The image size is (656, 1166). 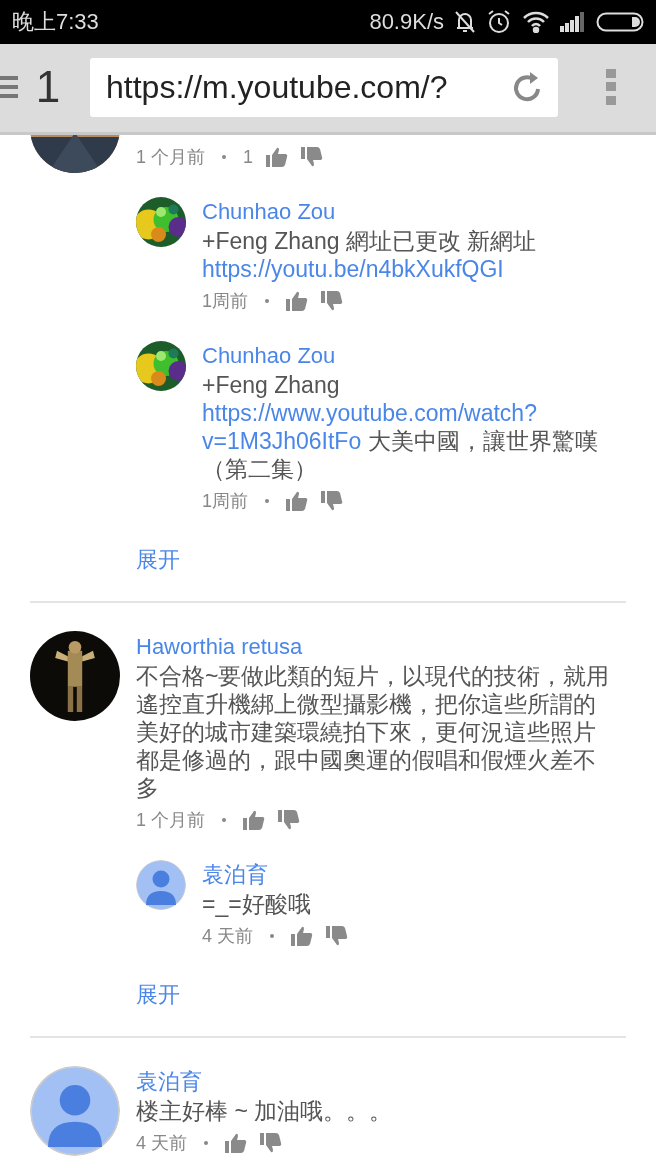 What do you see at coordinates (282, 441) in the screenshot?
I see `comment-link: v=1M3Jh06ItFo` at bounding box center [282, 441].